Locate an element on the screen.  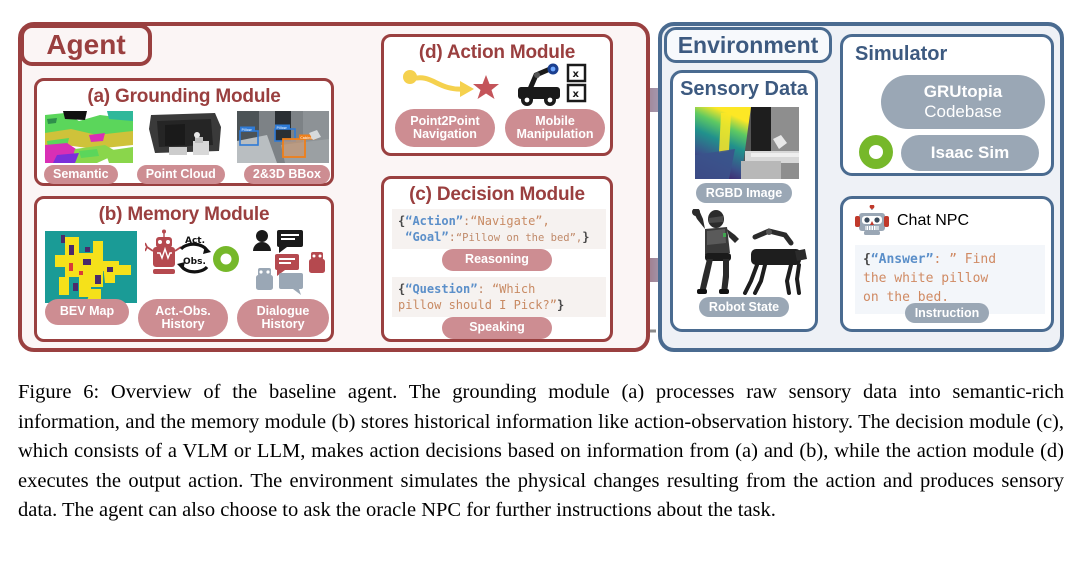
rgbd-depth-thumbnail is located at coordinates (747, 143).